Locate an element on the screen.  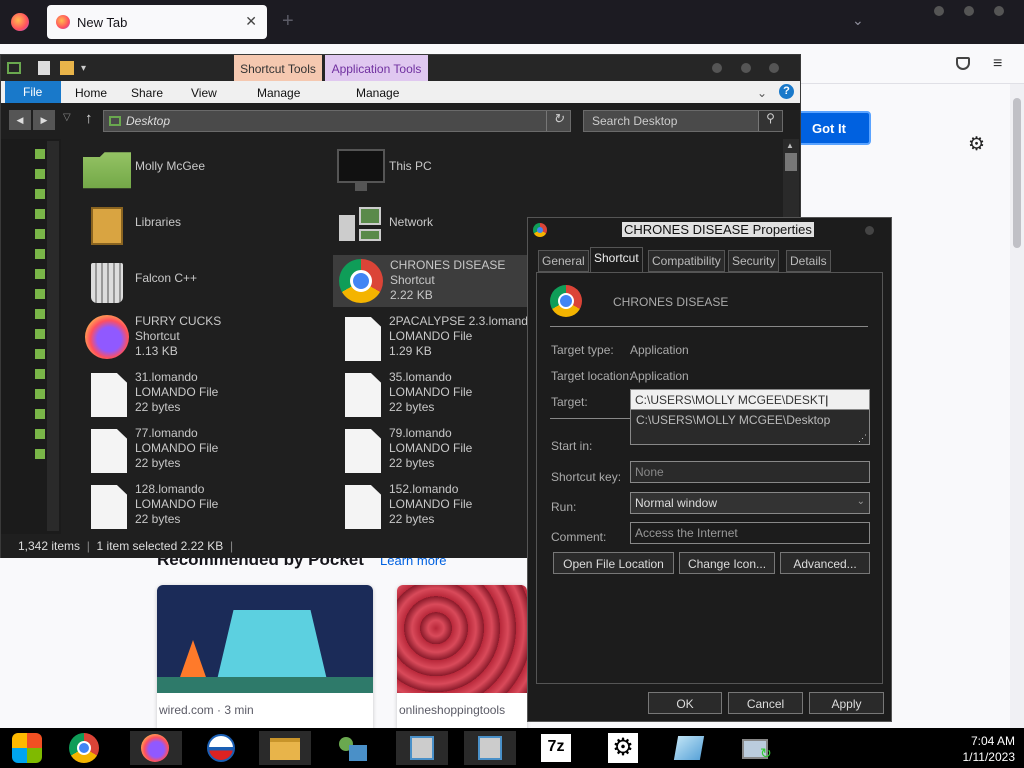
7zip-taskbar-icon: 7z is located at coordinates (556, 748).